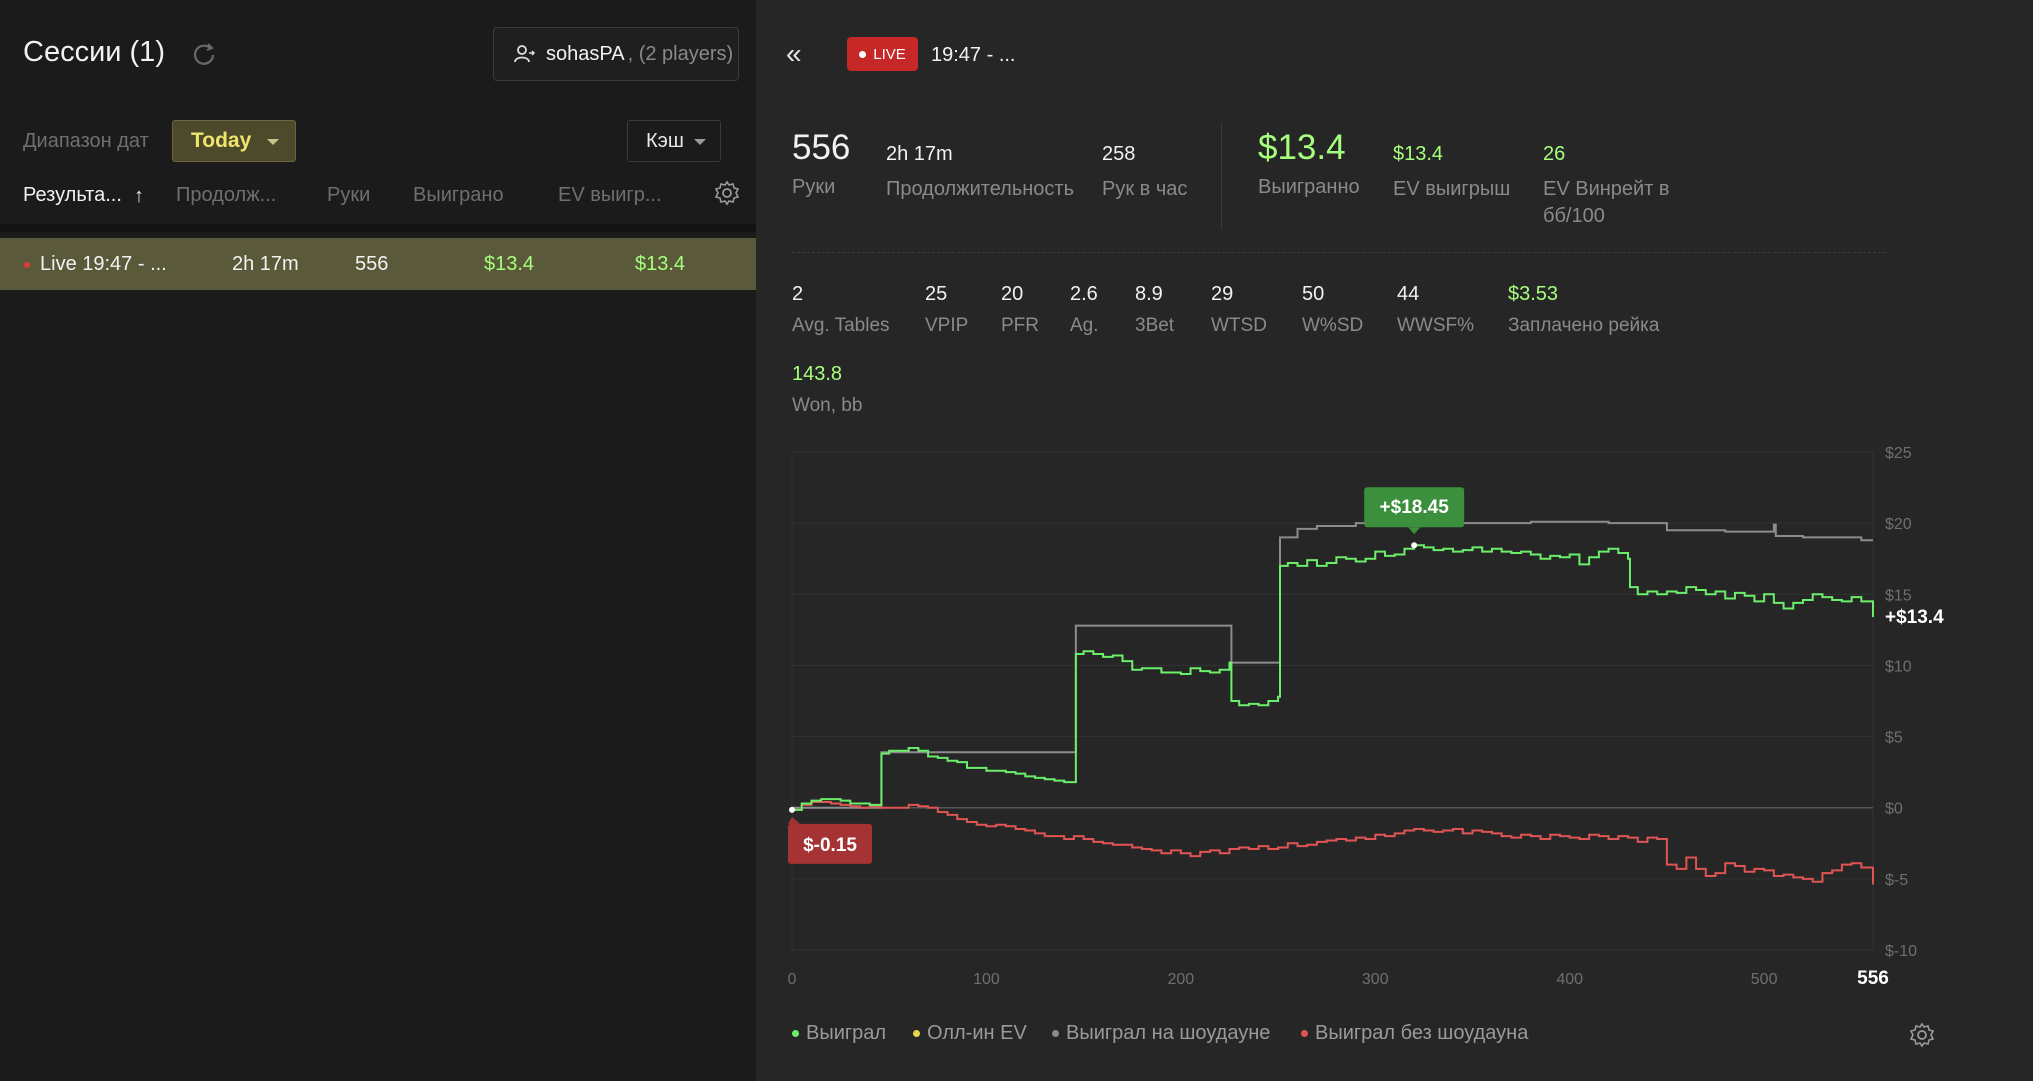  Describe the element at coordinates (792, 809) in the screenshot. I see `start-point` at that location.